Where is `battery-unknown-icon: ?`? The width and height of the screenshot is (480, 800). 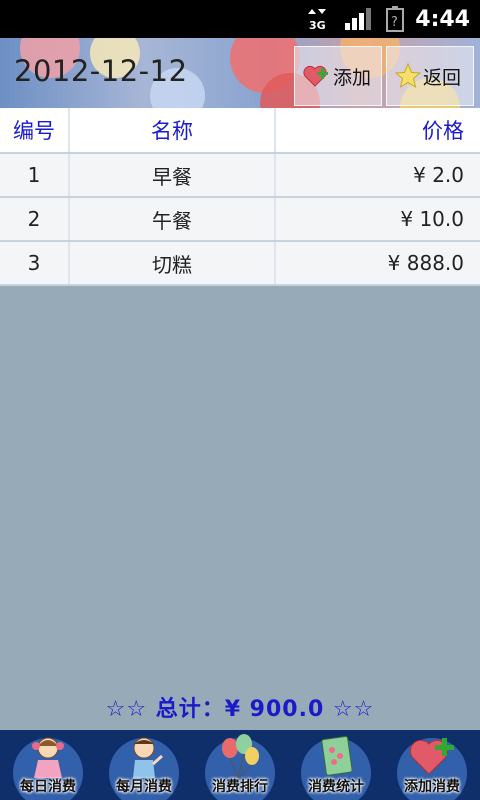 battery-unknown-icon: ? is located at coordinates (397, 19).